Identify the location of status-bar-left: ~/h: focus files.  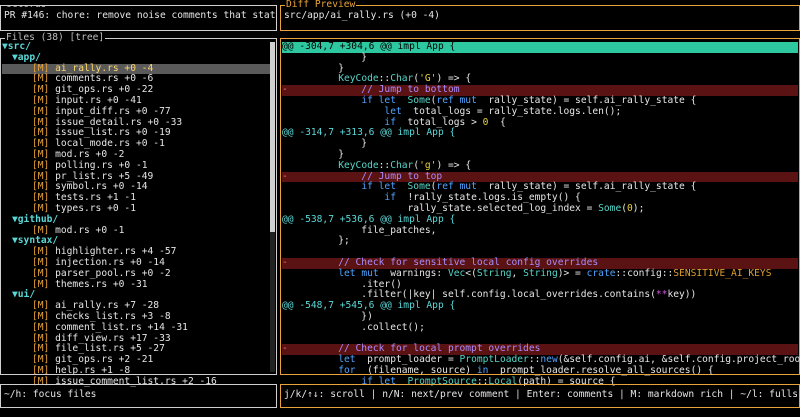
(138, 396).